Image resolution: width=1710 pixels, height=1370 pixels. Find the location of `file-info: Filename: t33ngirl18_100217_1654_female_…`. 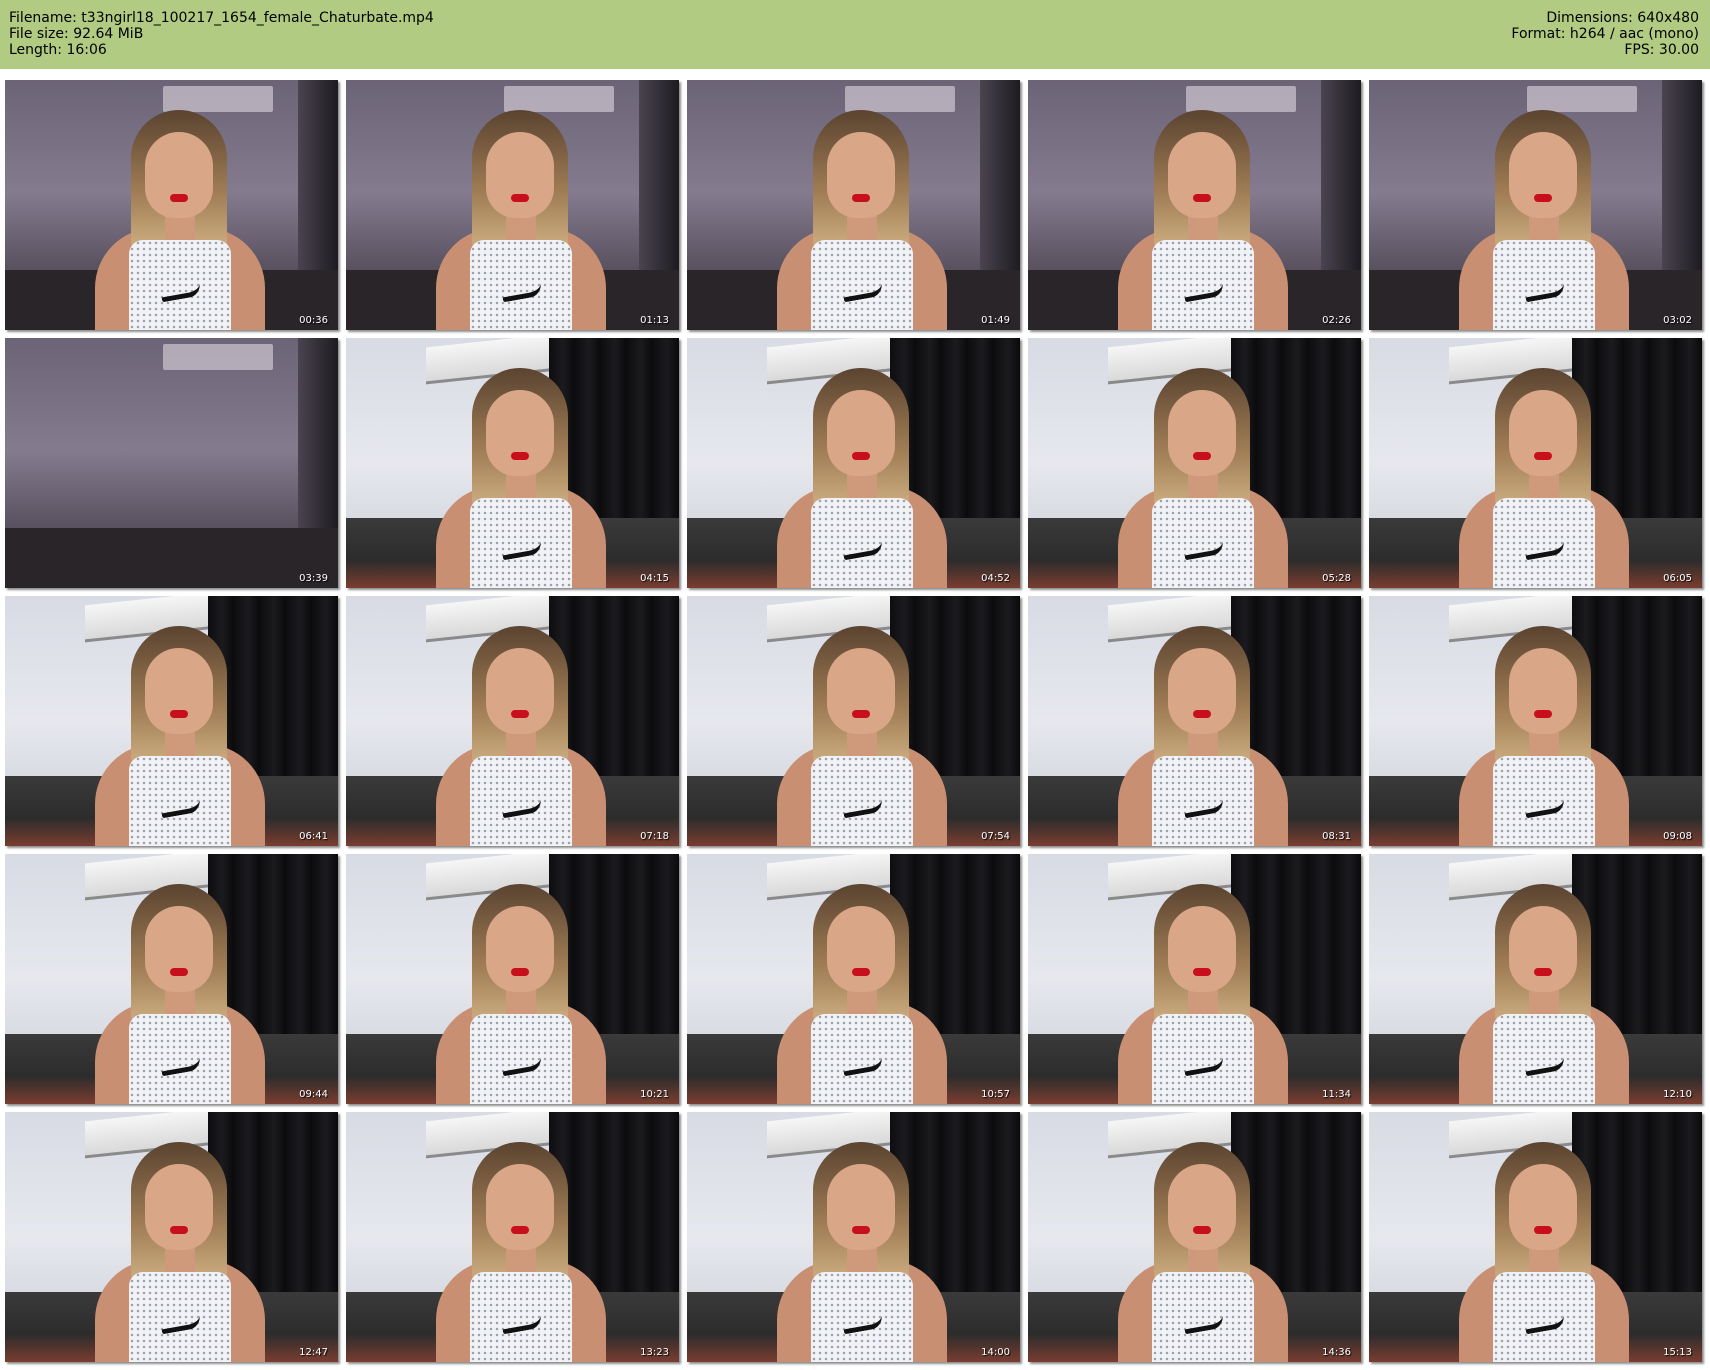

file-info: Filename: t33ngirl18_100217_1654_female_… is located at coordinates (221, 34).